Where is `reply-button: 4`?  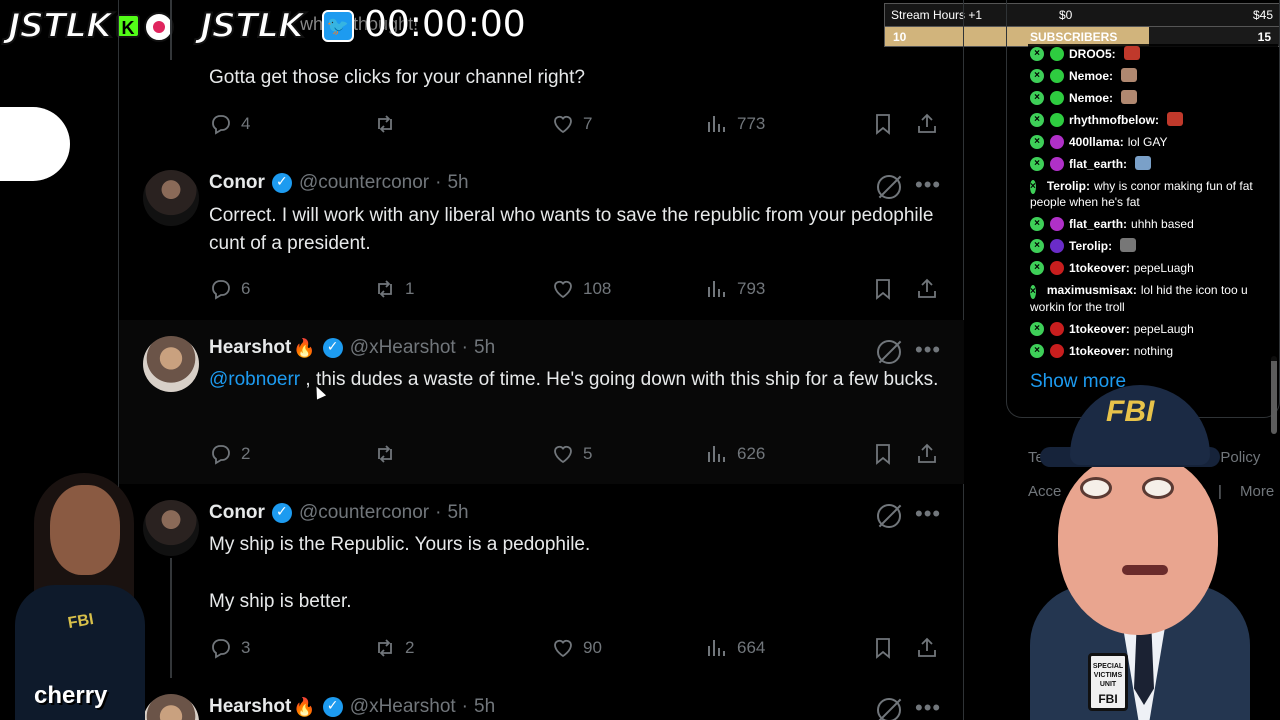 reply-button: 4 is located at coordinates (229, 124).